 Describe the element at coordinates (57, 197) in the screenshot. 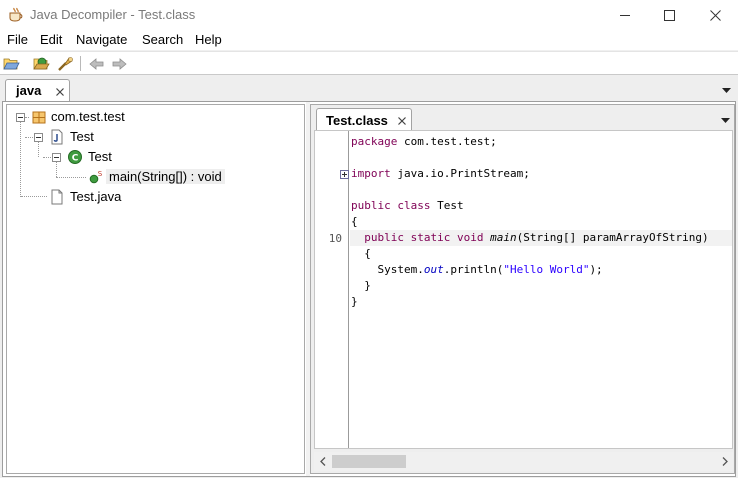

I see `file-icon` at that location.